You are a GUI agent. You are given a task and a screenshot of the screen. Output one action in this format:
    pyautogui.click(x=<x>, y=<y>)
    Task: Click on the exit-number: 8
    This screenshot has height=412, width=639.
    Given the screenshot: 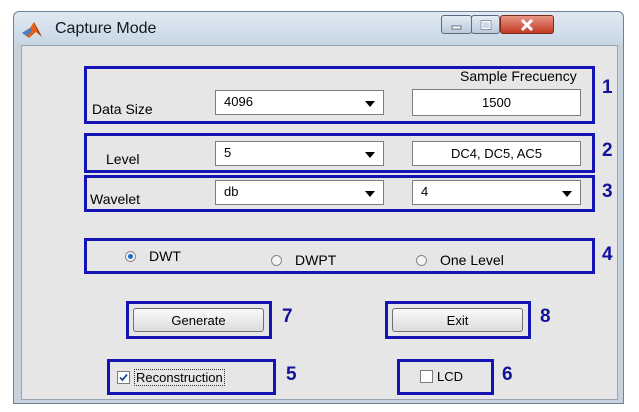 What is the action you would take?
    pyautogui.click(x=545, y=316)
    